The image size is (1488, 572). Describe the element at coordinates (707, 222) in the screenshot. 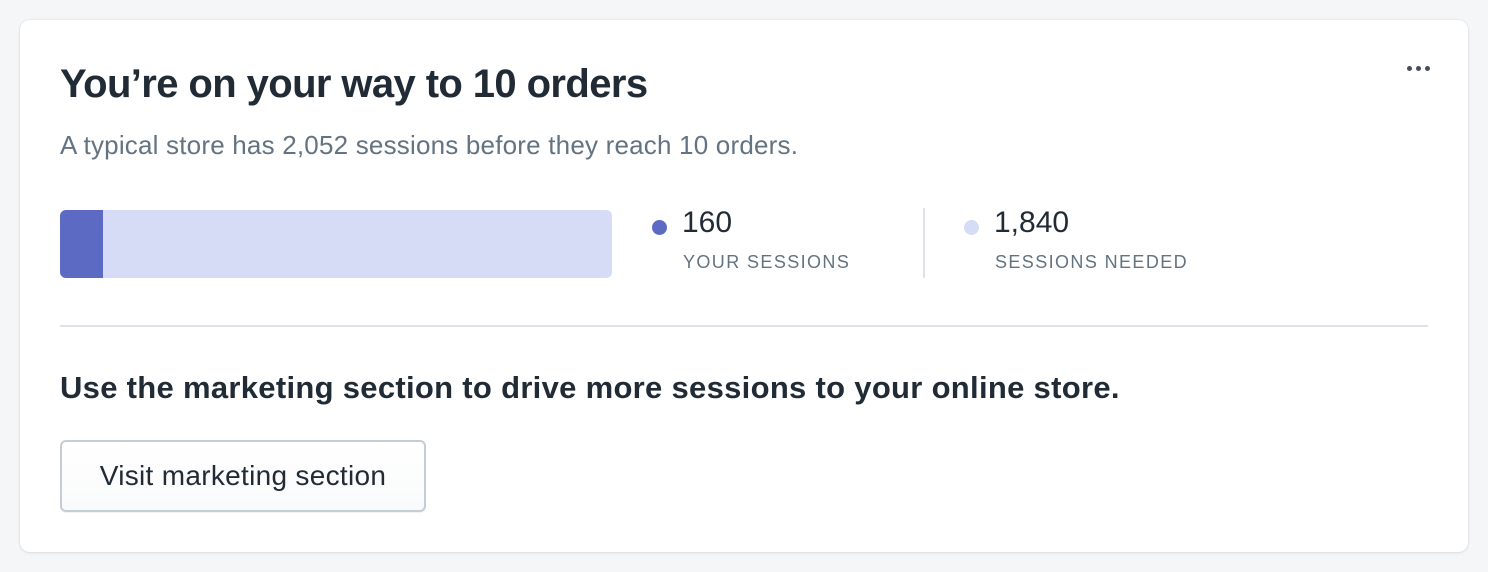

I see `your-sessions-value: 160` at that location.